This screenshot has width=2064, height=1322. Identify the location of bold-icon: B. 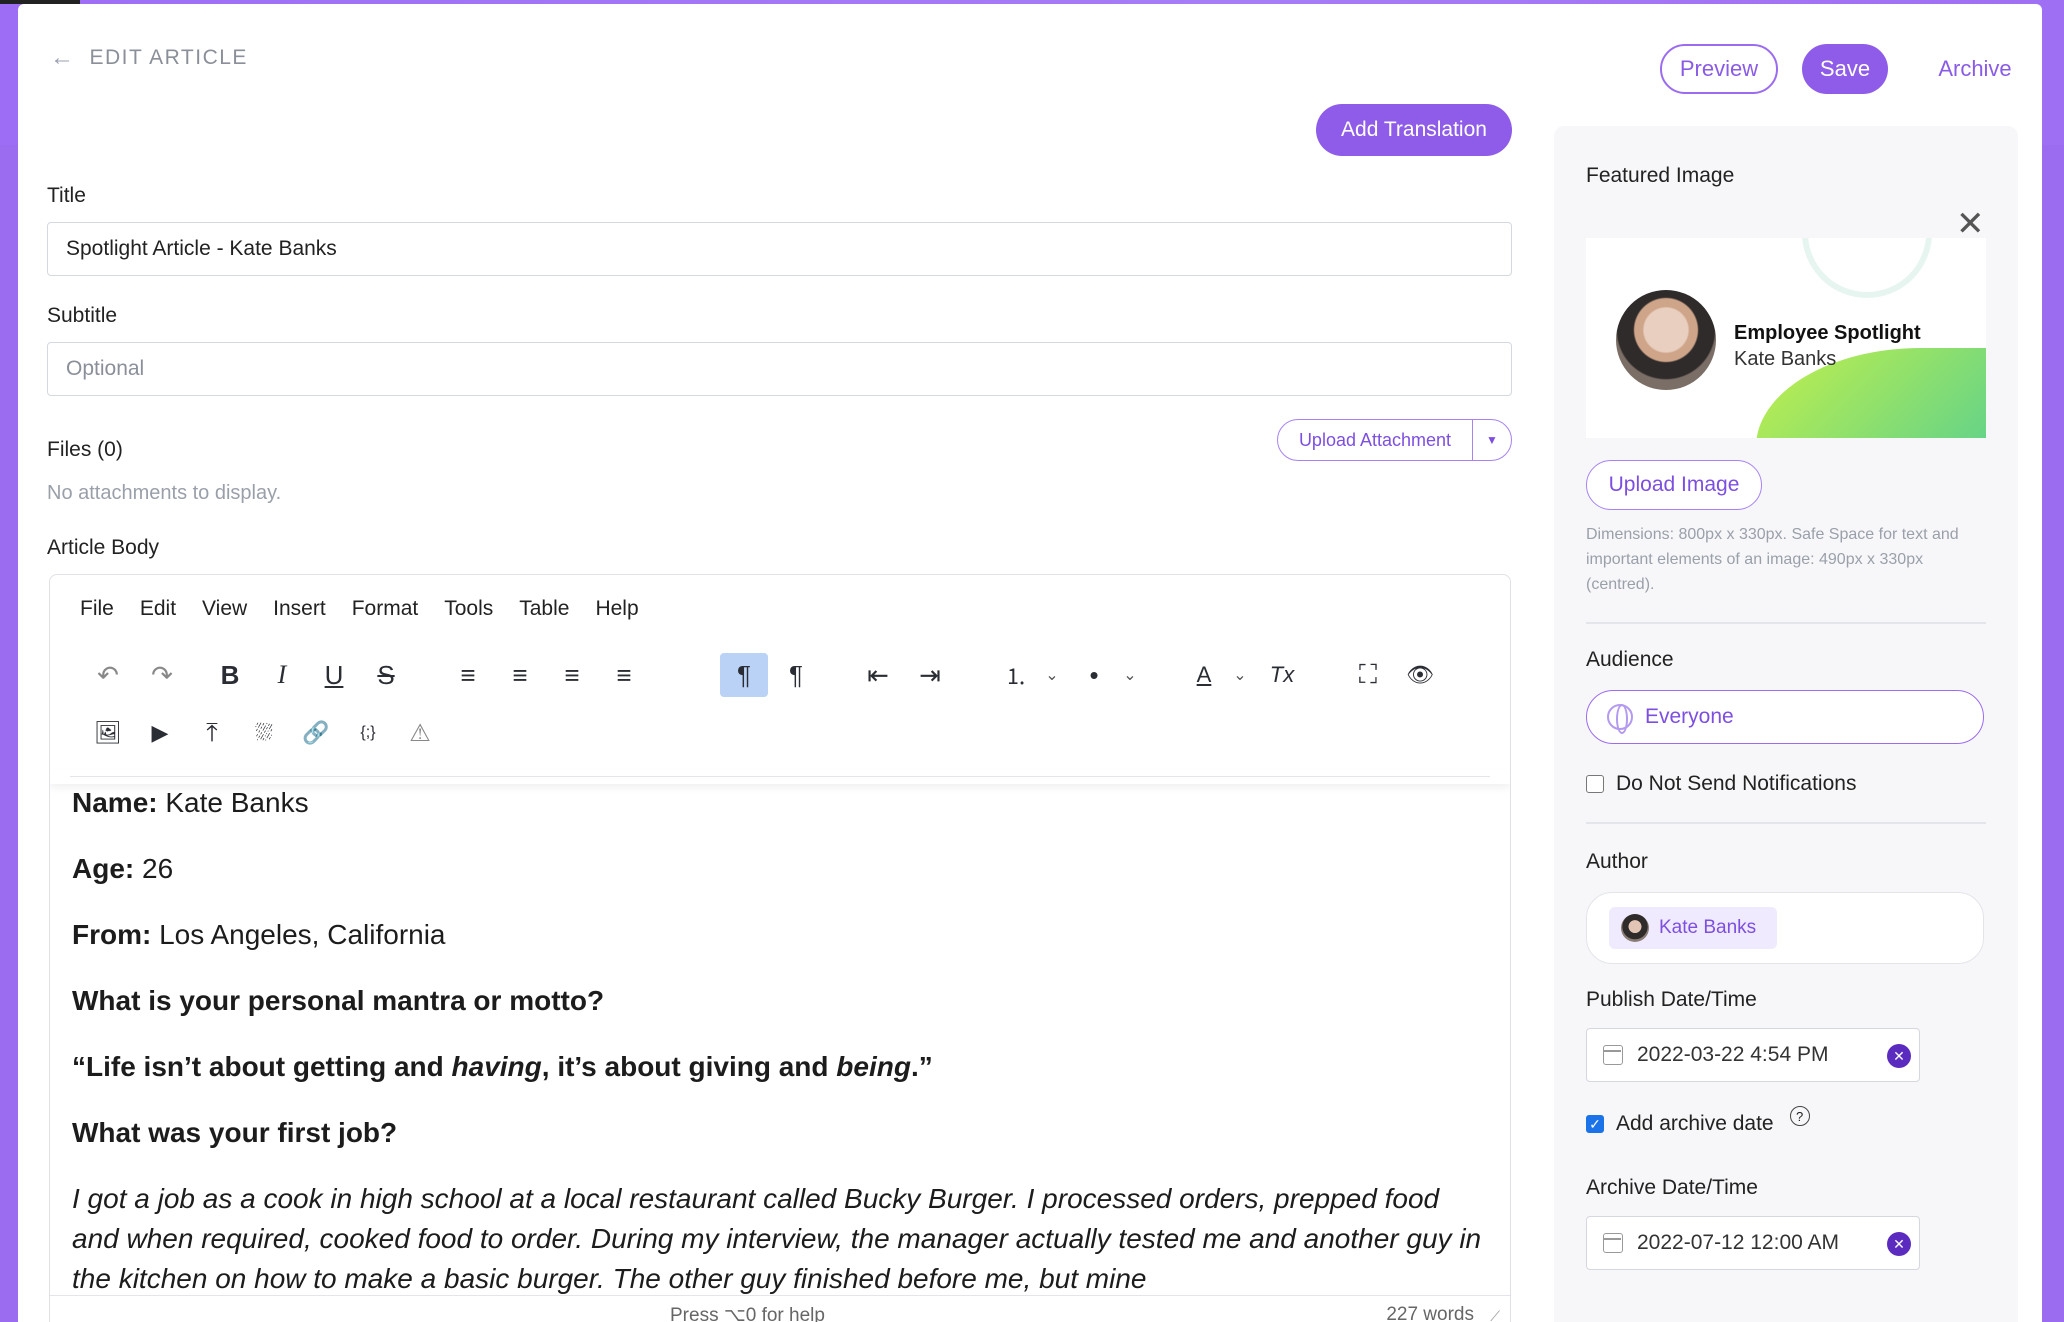
(230, 675).